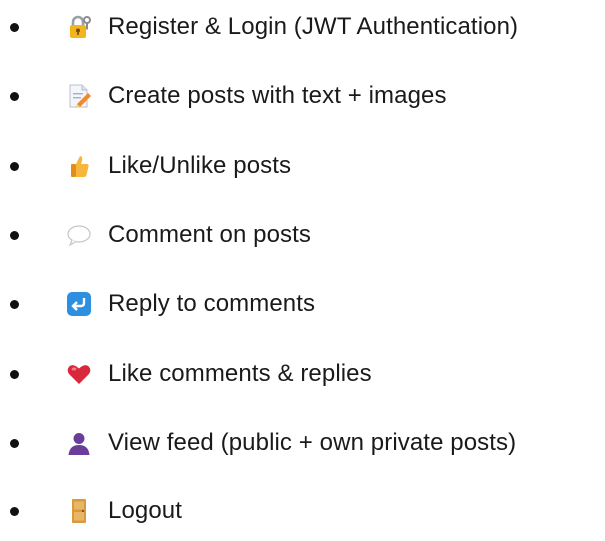 This screenshot has width=605, height=541. I want to click on reply-arrow-icon, so click(79, 304).